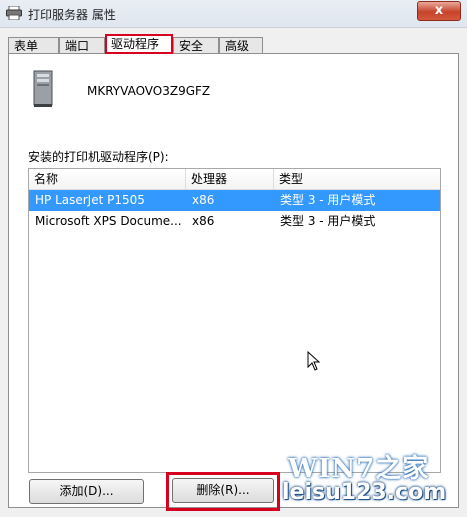 The width and height of the screenshot is (467, 517). Describe the element at coordinates (149, 91) in the screenshot. I see `server-name: MKRYVAOVO3Z9GFZ` at that location.